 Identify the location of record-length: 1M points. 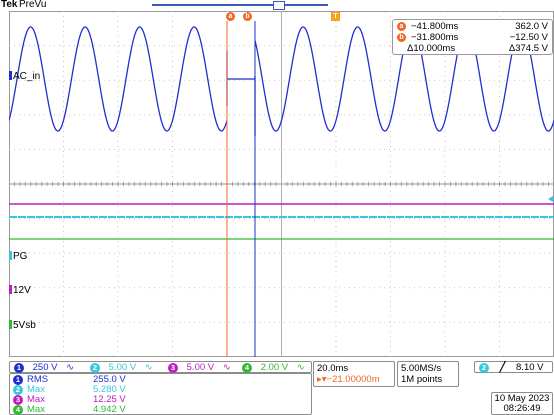
(422, 379).